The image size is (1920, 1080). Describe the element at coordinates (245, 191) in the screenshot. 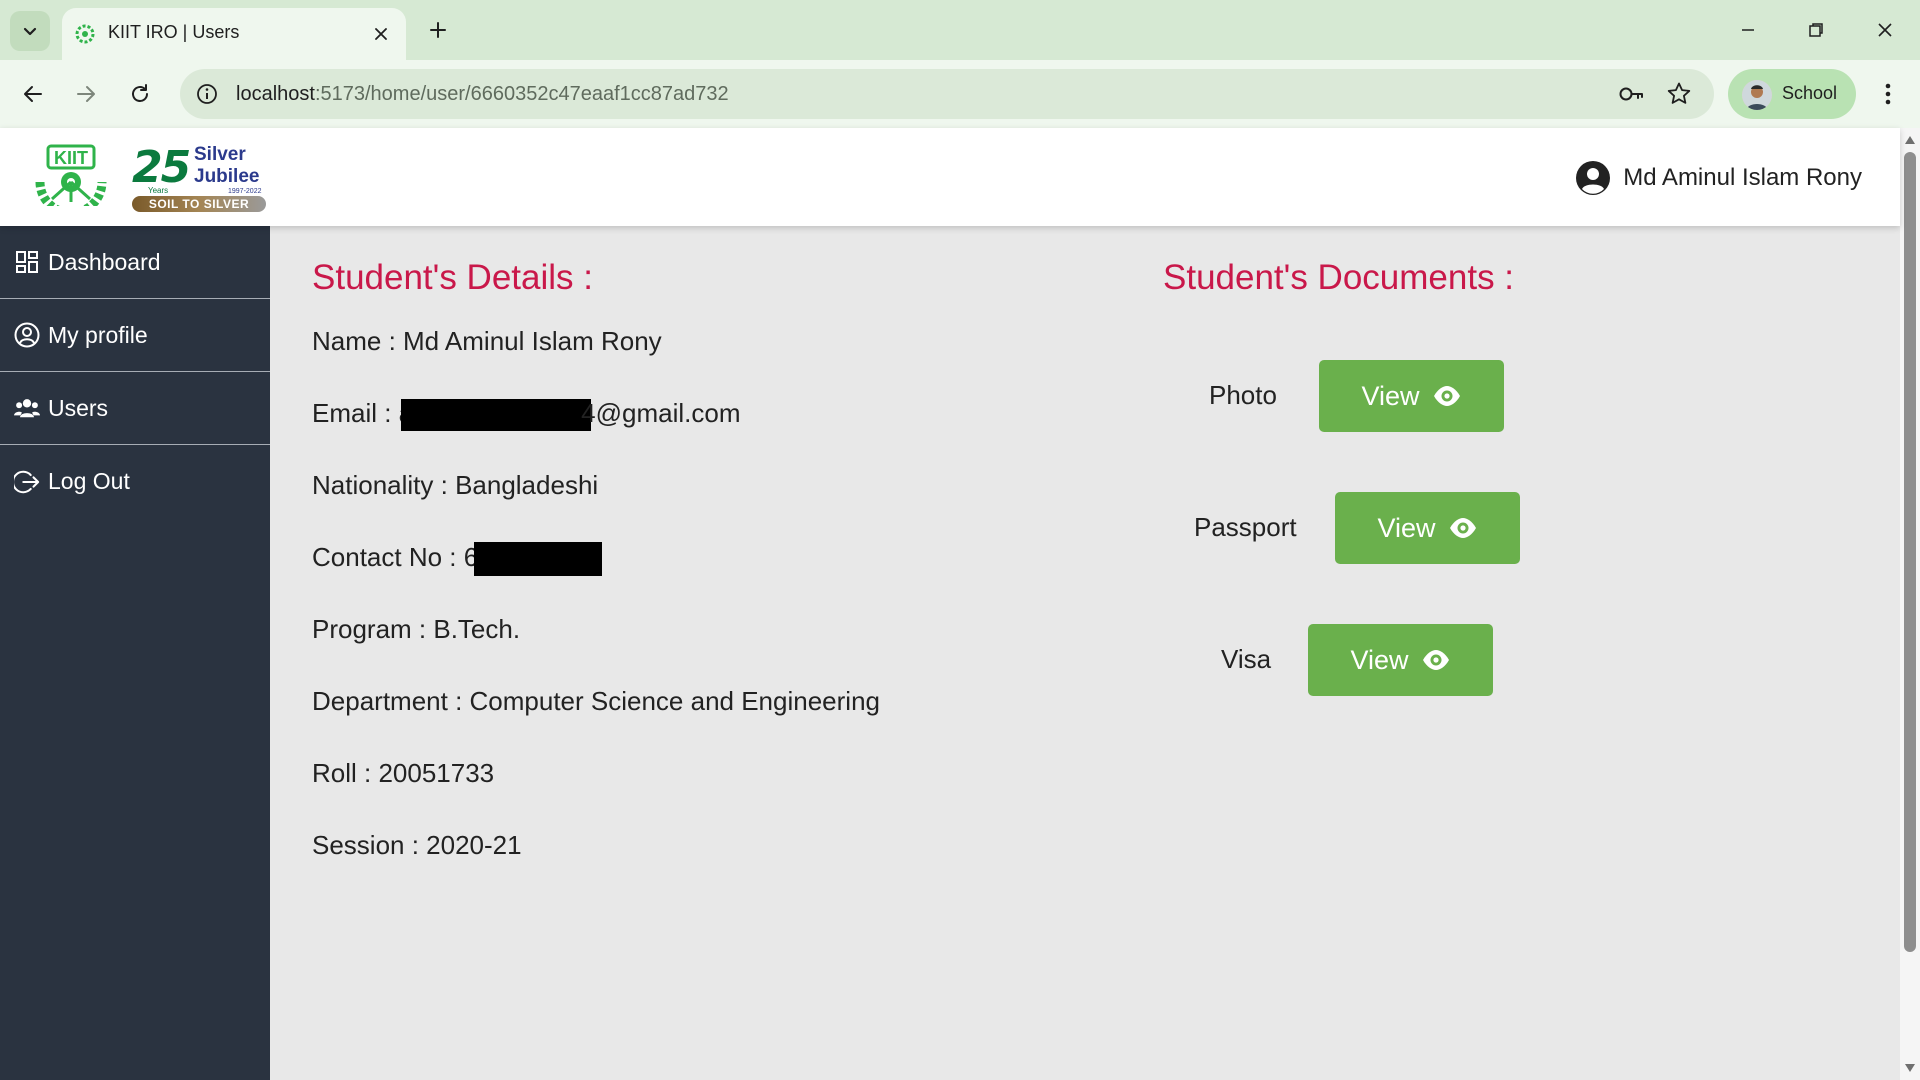

I see `jubilee-range: 1997-2022` at that location.